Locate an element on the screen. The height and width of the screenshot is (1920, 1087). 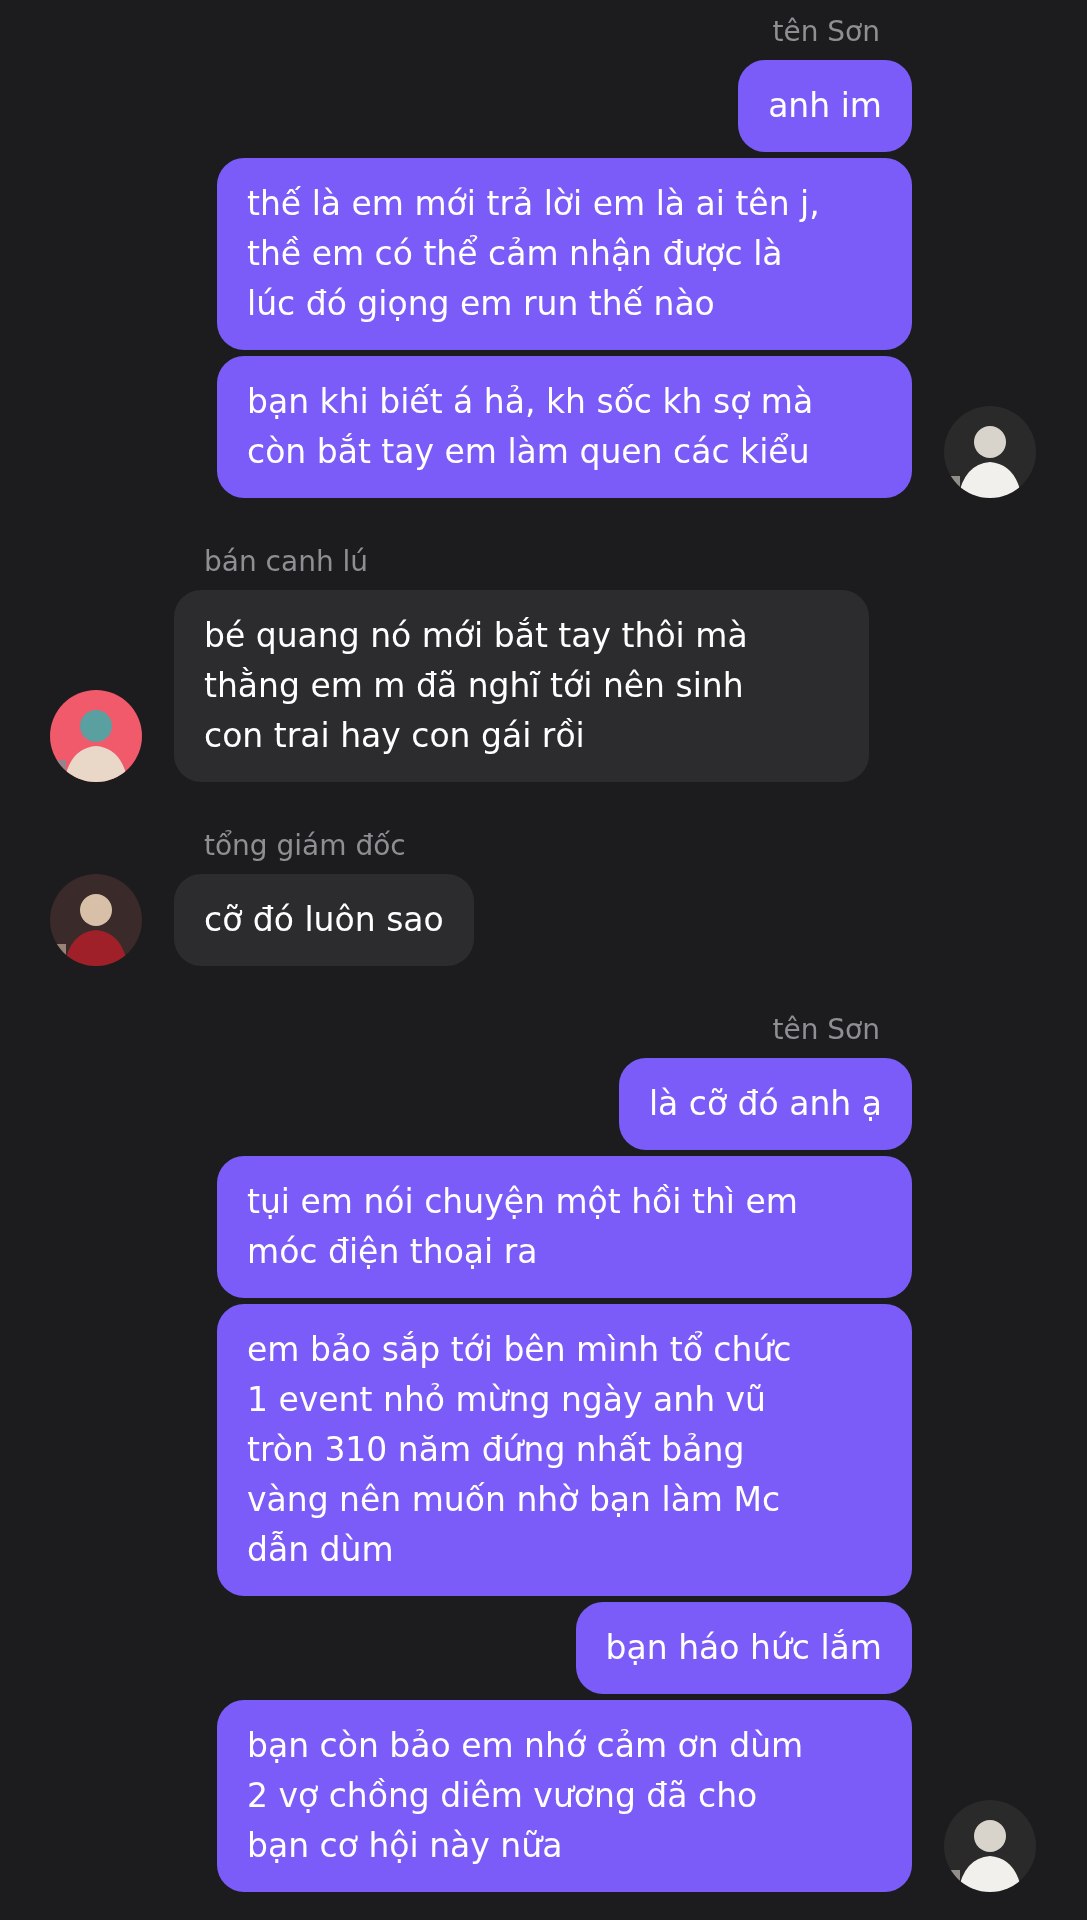
message-bubble: anh im is located at coordinates (825, 106).